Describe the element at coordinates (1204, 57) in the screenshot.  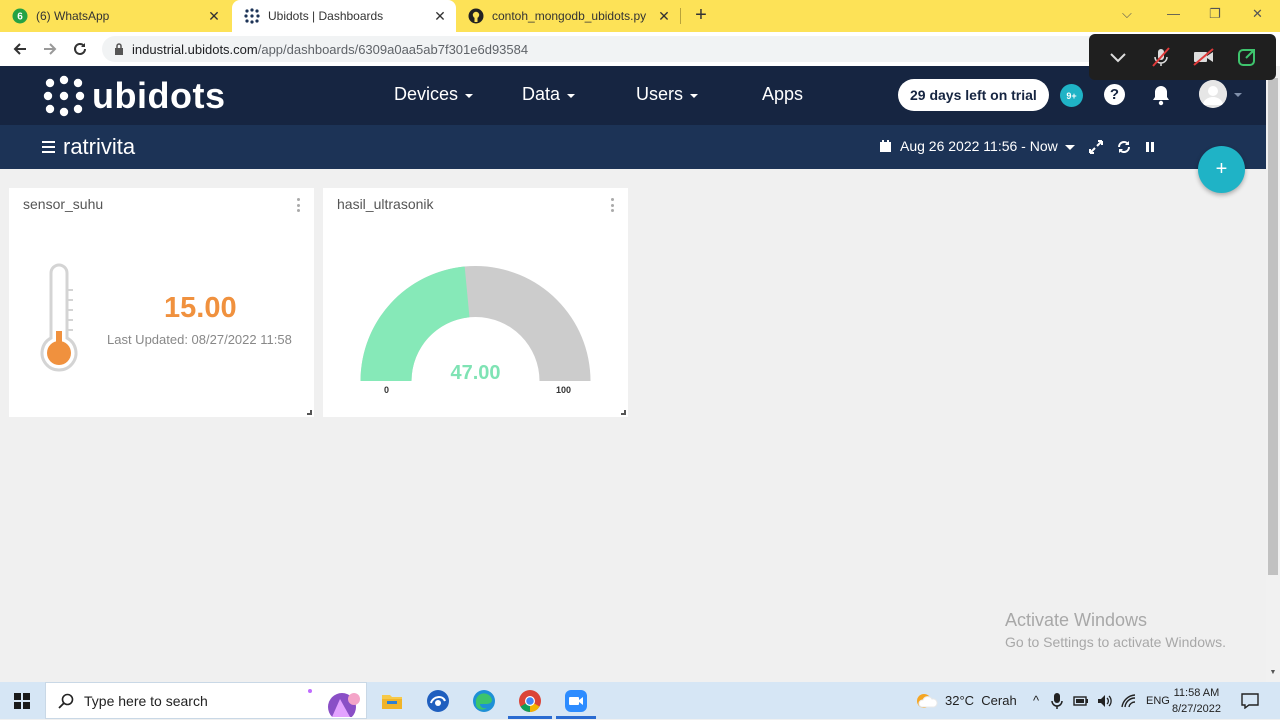
I see `video-off-icon` at that location.